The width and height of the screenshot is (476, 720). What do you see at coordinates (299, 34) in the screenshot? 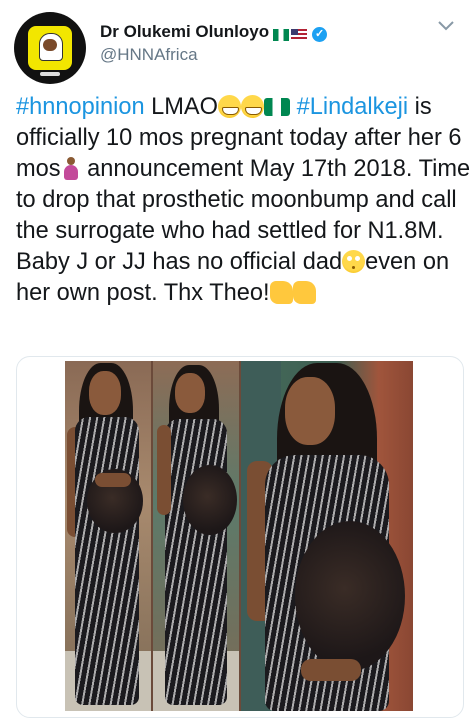
I see `us-flag-icon` at bounding box center [299, 34].